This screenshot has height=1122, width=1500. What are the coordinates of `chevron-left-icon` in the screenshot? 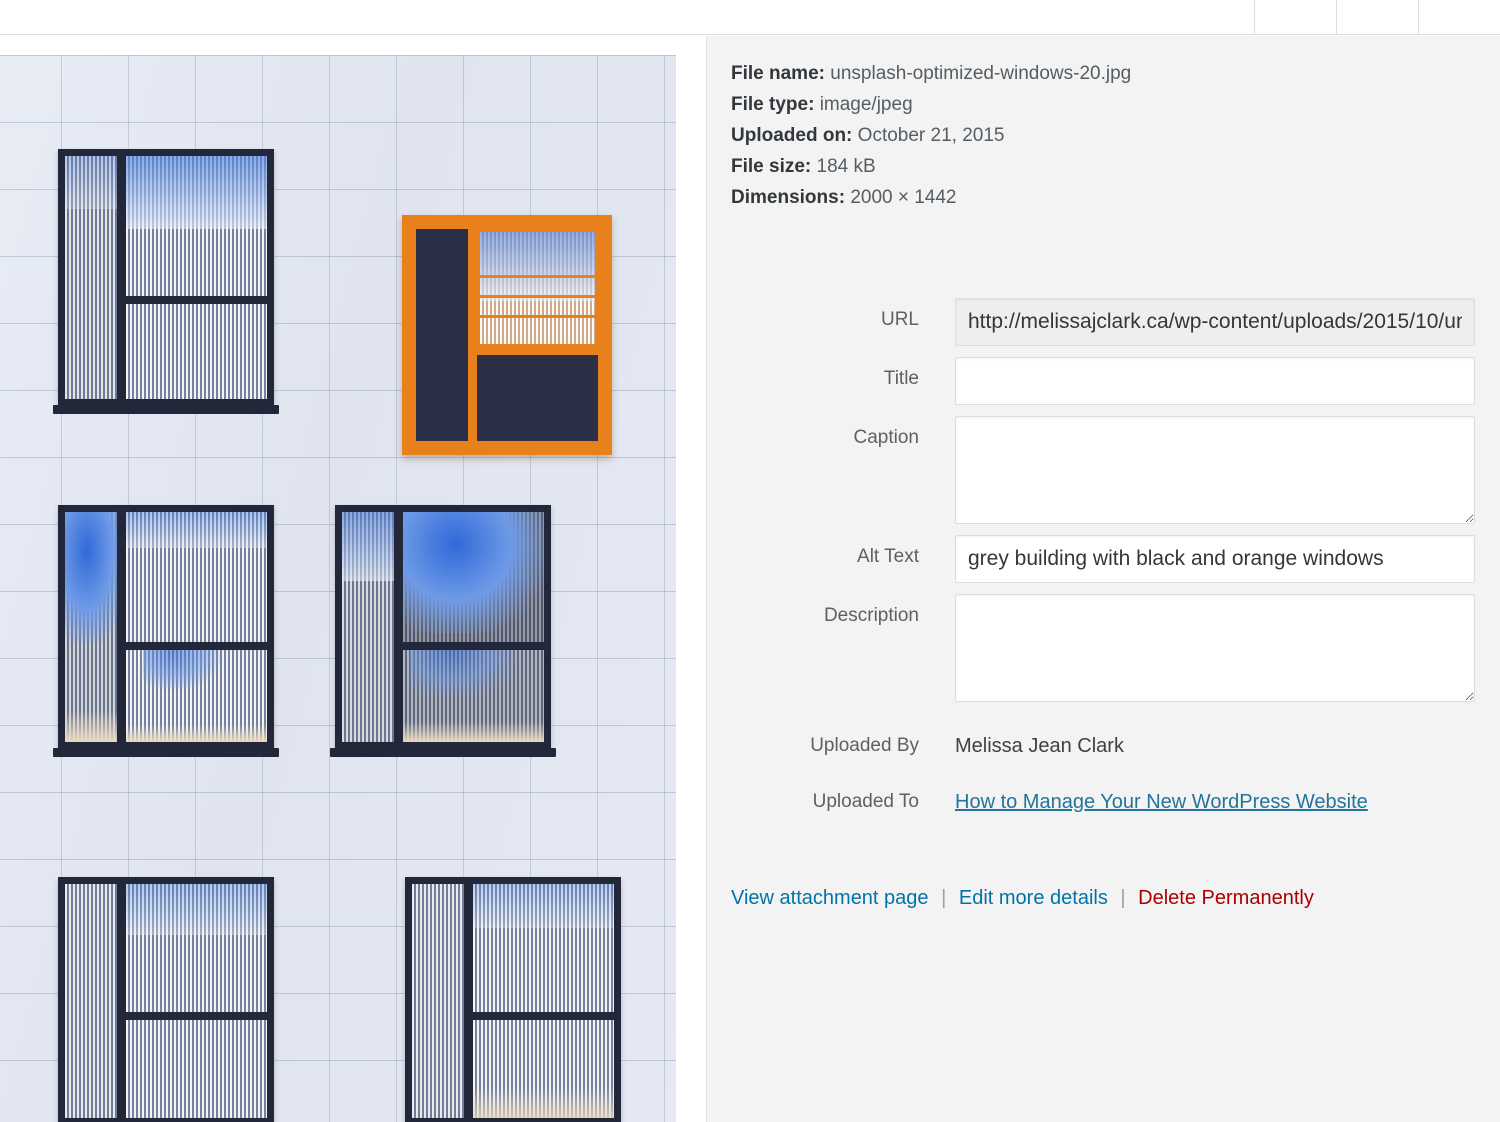 It's located at (1296, 0).